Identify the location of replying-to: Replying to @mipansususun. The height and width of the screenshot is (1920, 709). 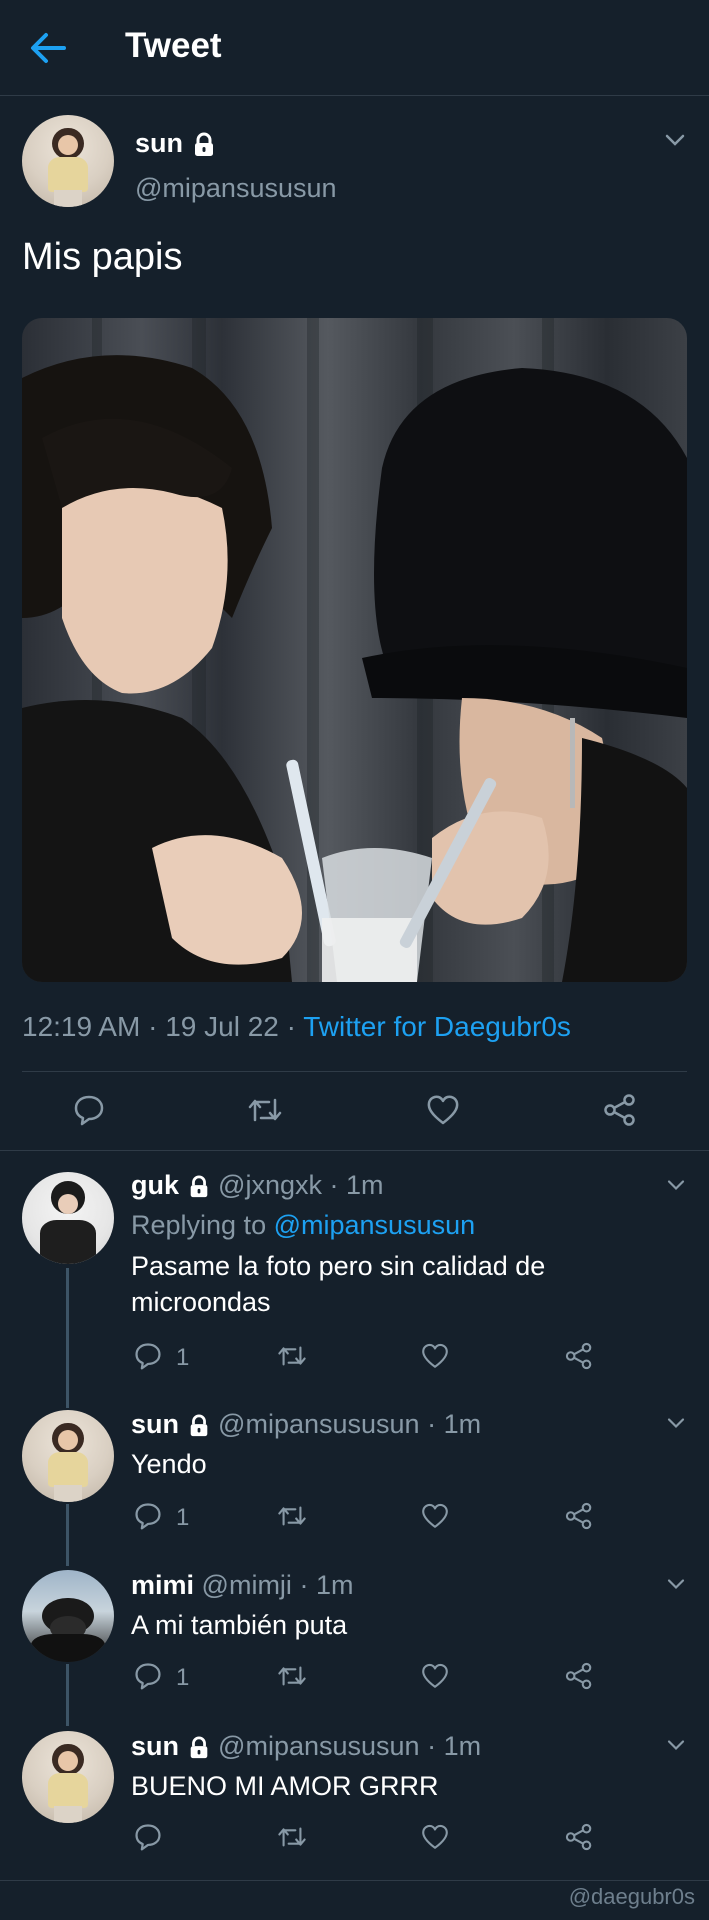
(303, 1225).